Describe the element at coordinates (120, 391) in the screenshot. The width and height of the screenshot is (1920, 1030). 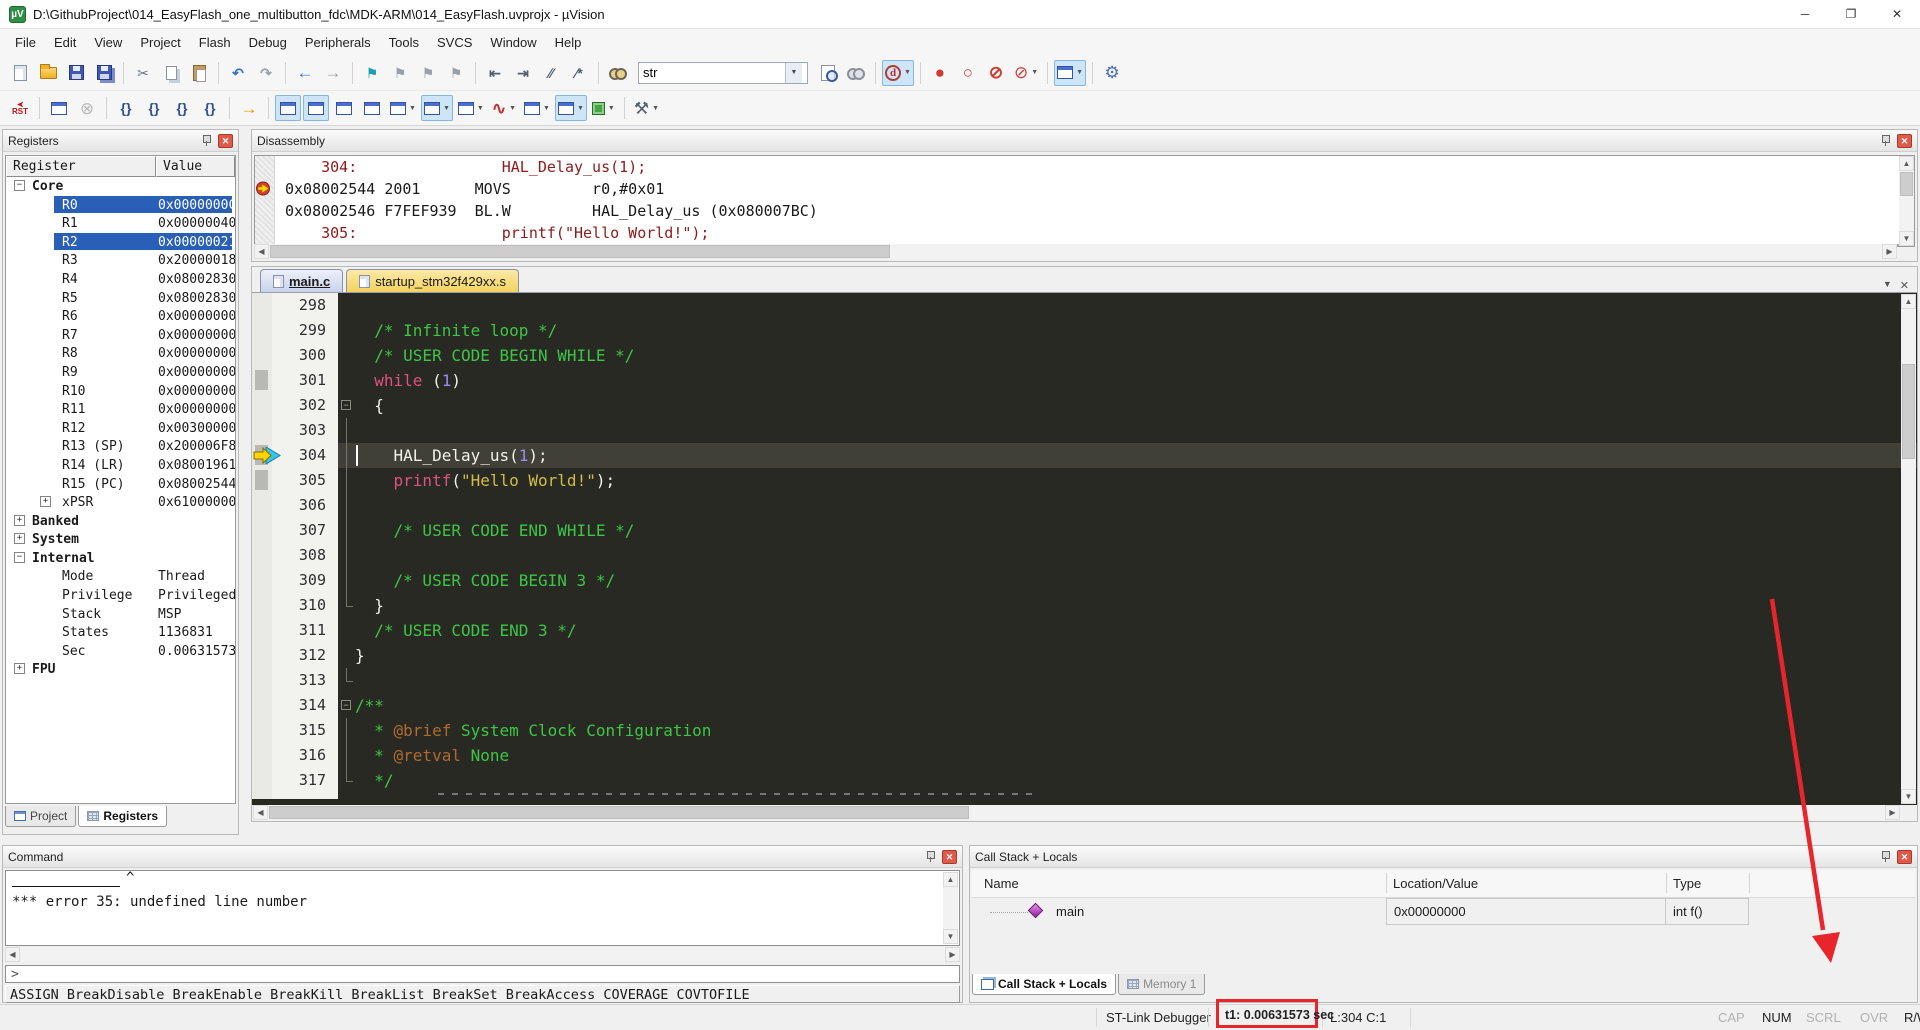
I see `register-row-r10: R10 0x00000000` at that location.